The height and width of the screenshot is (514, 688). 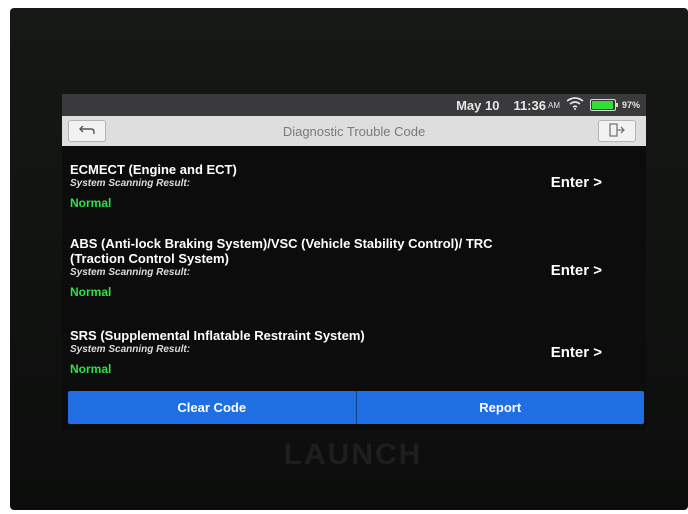 I want to click on wifi-icon, so click(x=575, y=105).